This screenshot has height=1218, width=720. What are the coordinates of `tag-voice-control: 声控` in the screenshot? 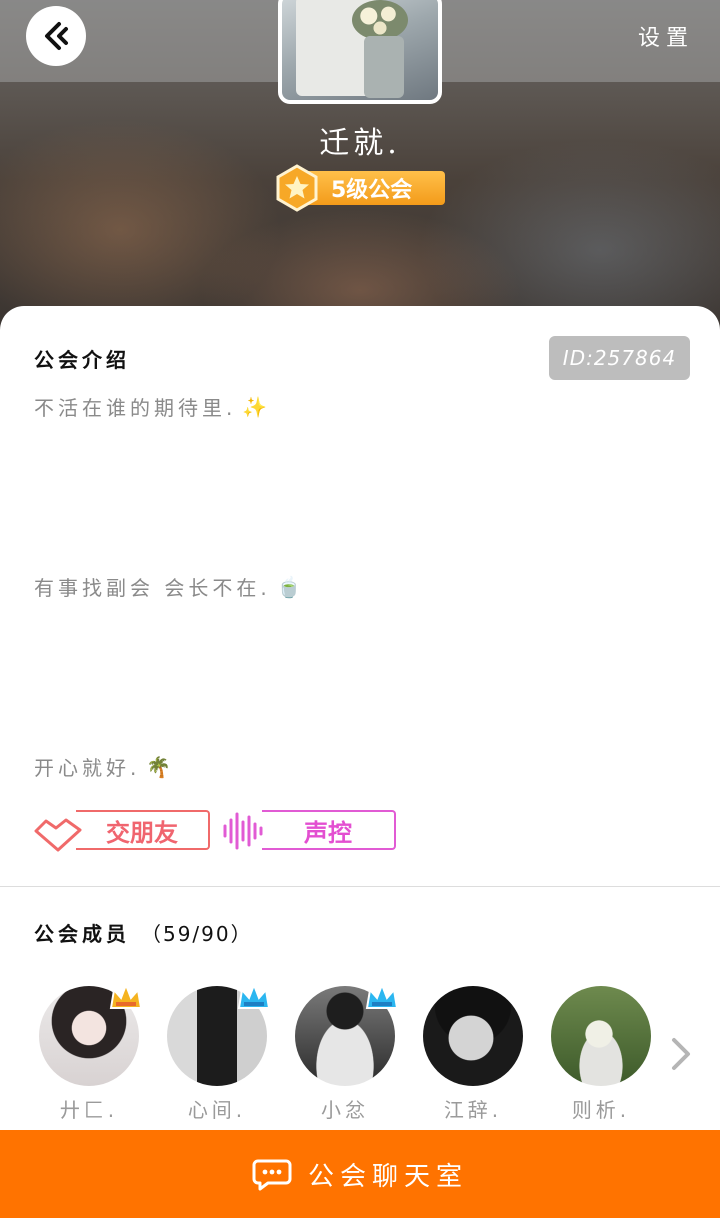 It's located at (310, 831).